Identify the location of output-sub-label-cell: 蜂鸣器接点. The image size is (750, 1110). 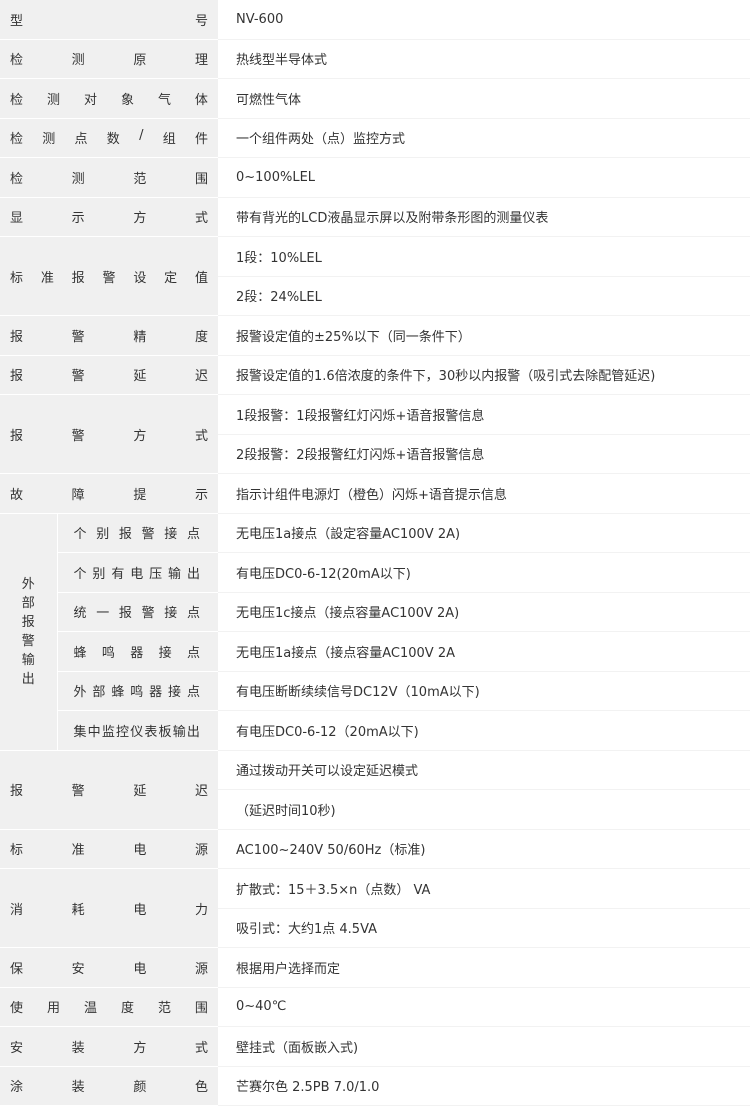
(137, 651).